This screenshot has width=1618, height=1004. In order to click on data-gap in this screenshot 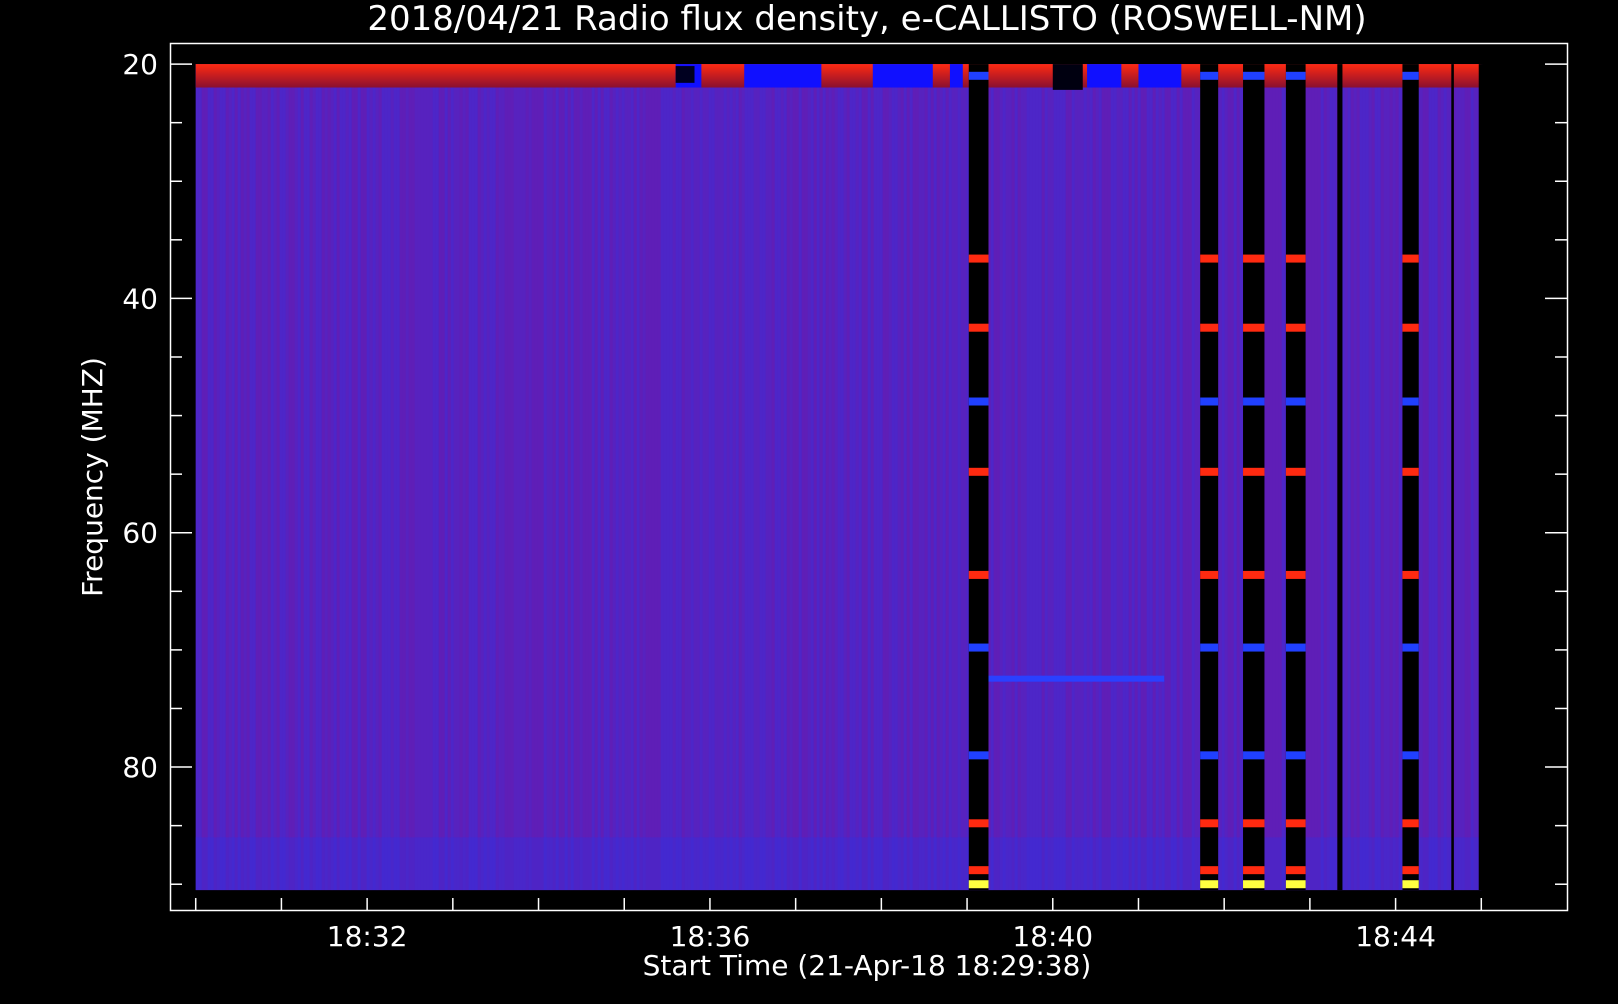, I will do `click(1254, 477)`.